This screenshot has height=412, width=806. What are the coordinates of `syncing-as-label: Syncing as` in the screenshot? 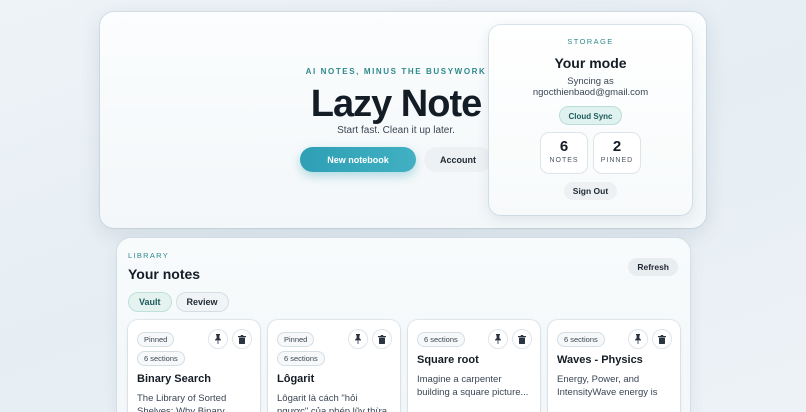 It's located at (590, 81).